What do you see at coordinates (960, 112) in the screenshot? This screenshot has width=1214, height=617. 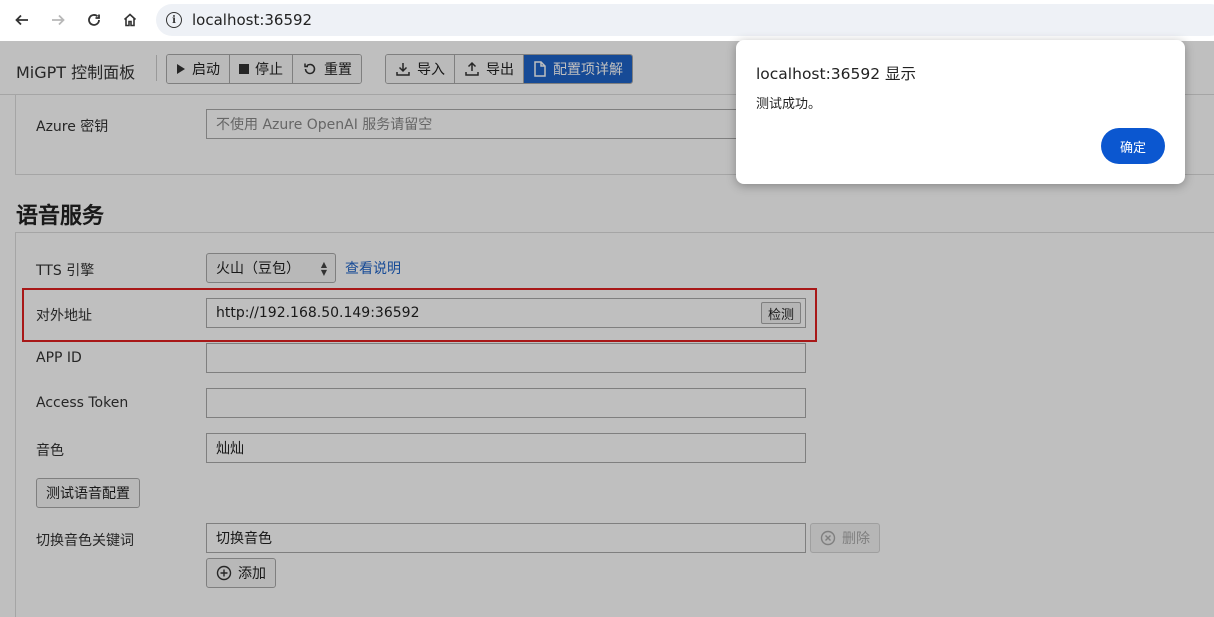 I see `alert-dialog: localhost:36592 显示 测试成功。 确定` at bounding box center [960, 112].